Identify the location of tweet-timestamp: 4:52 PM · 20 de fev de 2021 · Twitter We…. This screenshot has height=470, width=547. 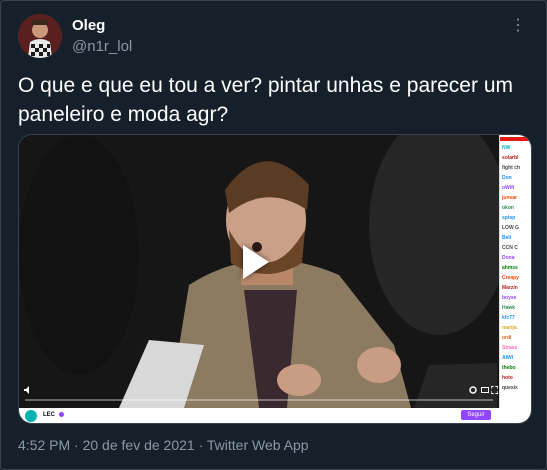
(163, 445).